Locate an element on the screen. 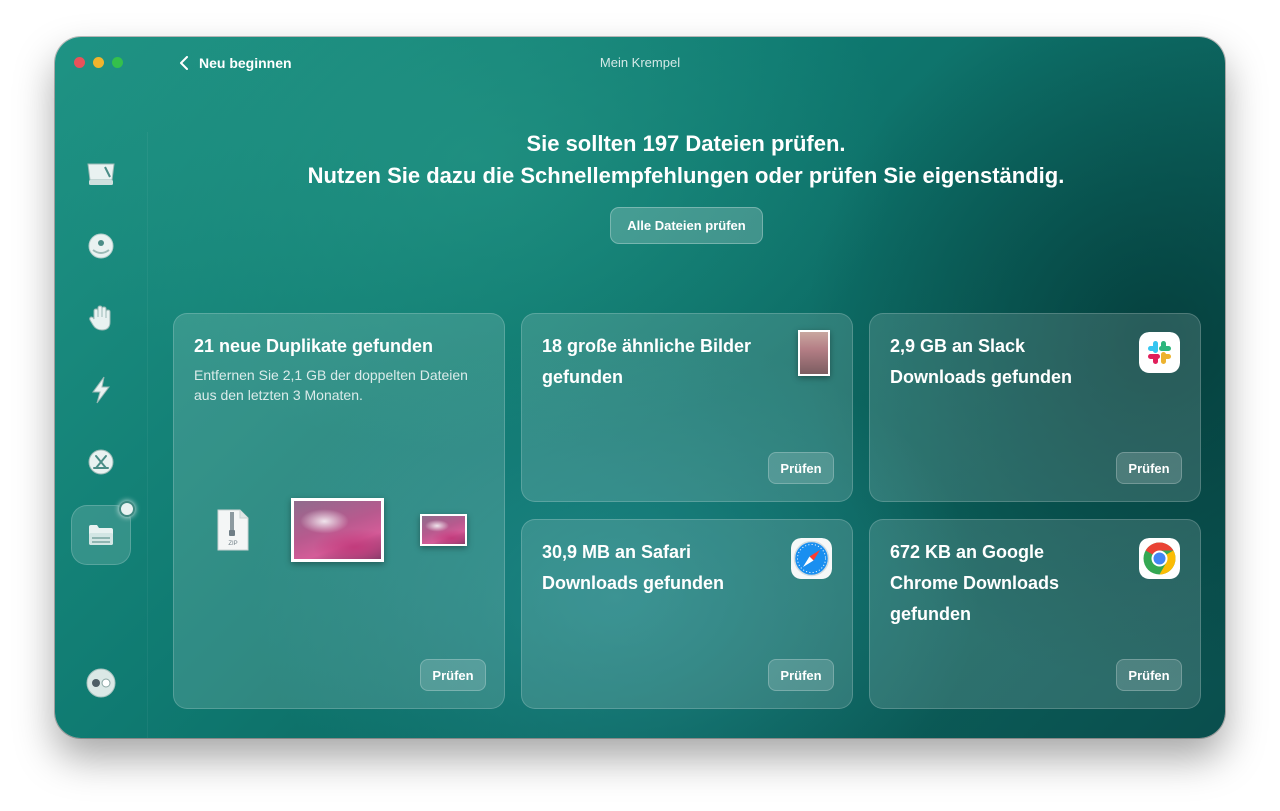 This screenshot has height=811, width=1280. sidebar-item-privacy is located at coordinates (101, 318).